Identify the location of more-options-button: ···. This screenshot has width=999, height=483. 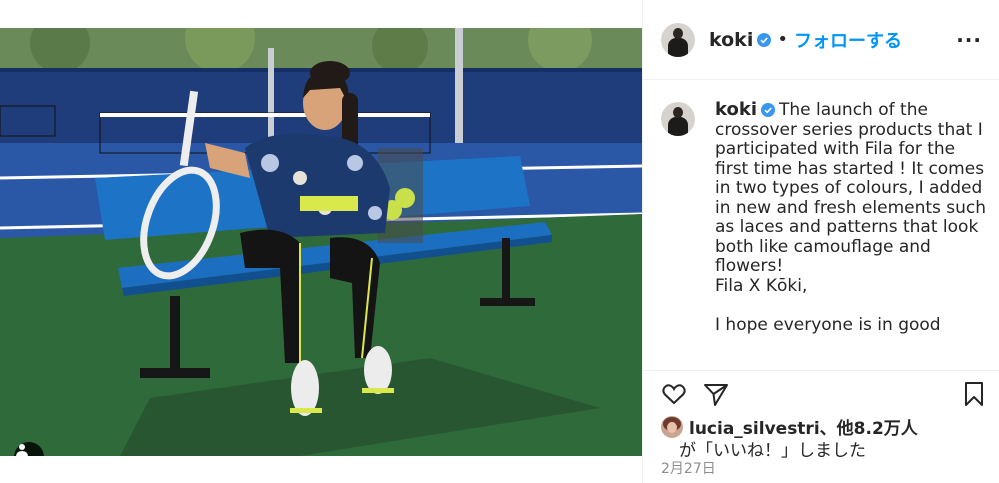
(969, 40).